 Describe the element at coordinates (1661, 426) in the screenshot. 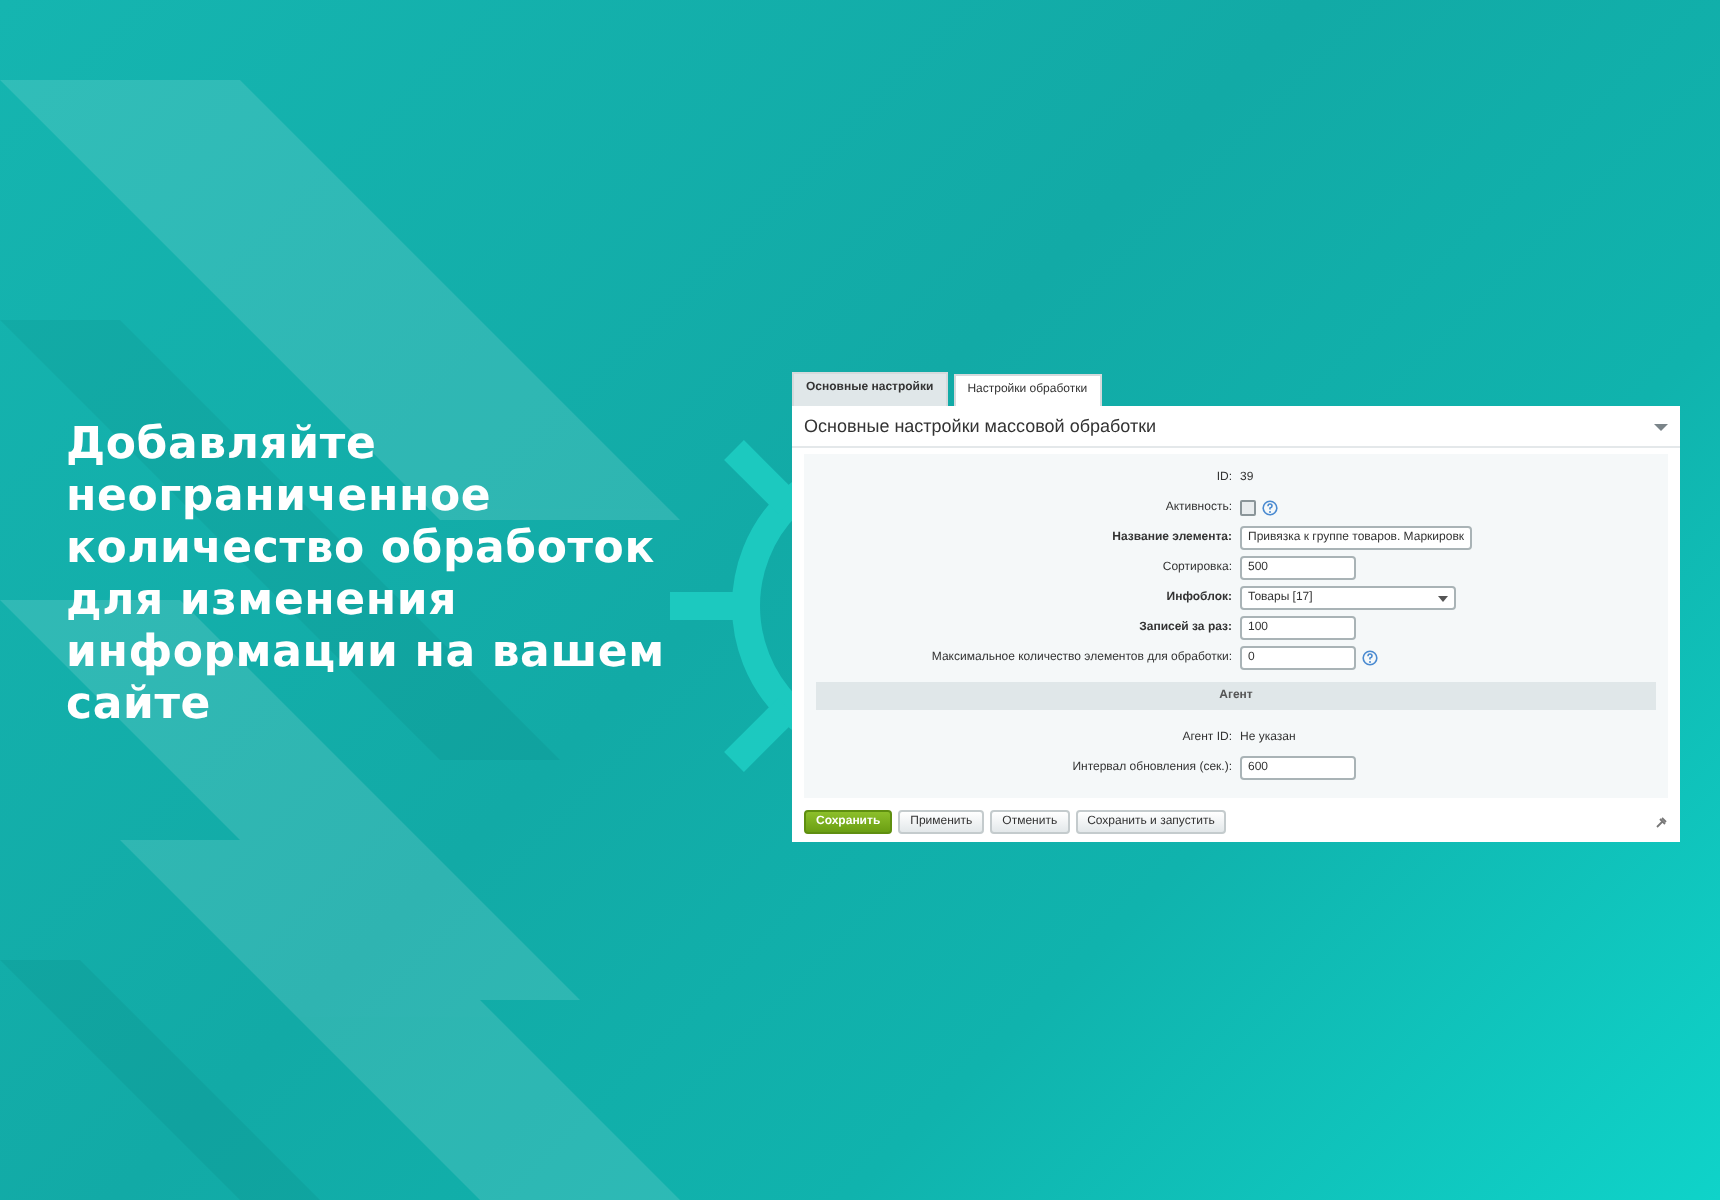

I see `collapse-arrow-icon` at that location.